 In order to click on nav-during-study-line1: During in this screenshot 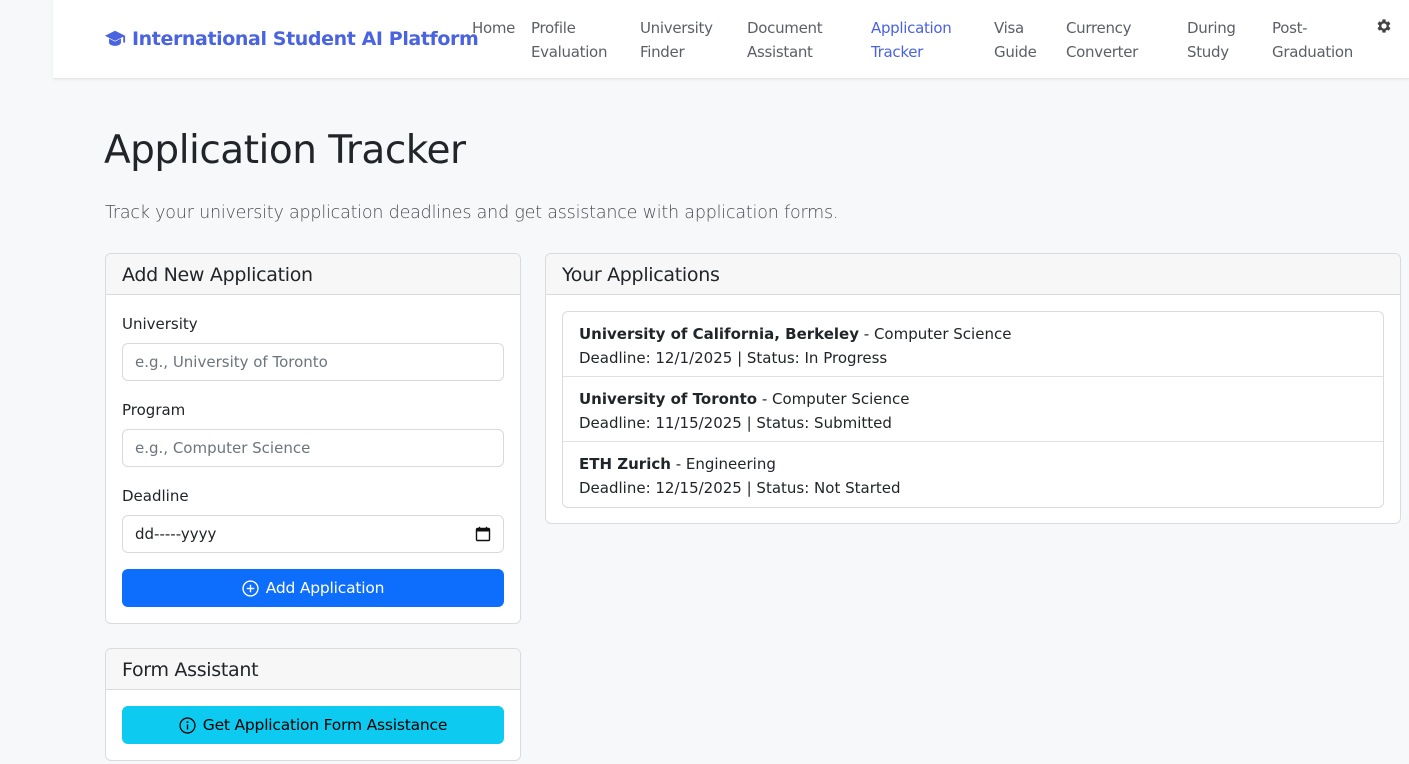, I will do `click(1211, 28)`.